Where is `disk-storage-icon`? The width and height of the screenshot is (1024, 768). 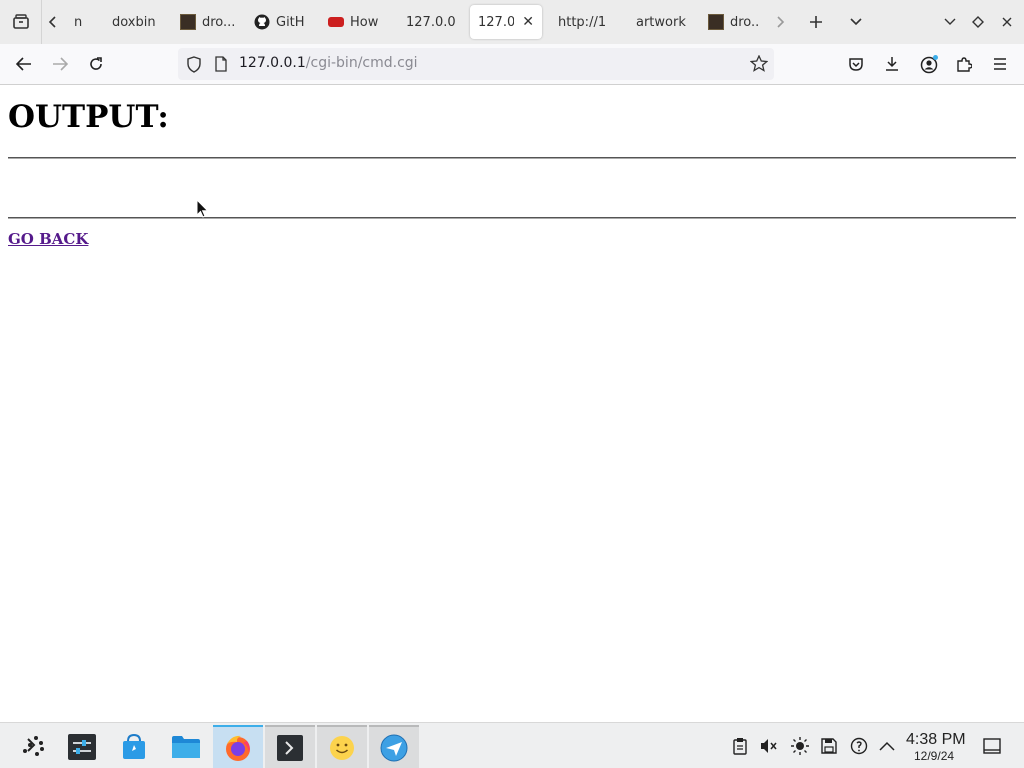
disk-storage-icon is located at coordinates (829, 746).